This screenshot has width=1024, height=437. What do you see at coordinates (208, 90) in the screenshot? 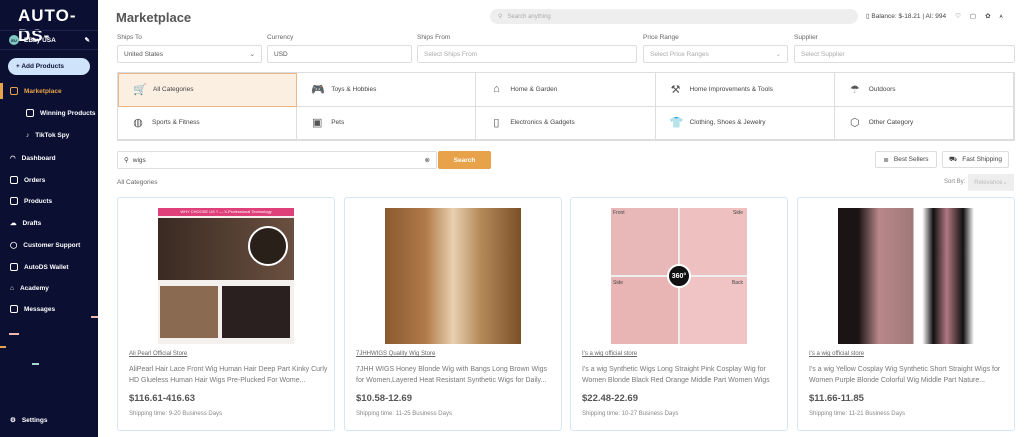
I see `category-all-categories: 🛒 All Categories` at bounding box center [208, 90].